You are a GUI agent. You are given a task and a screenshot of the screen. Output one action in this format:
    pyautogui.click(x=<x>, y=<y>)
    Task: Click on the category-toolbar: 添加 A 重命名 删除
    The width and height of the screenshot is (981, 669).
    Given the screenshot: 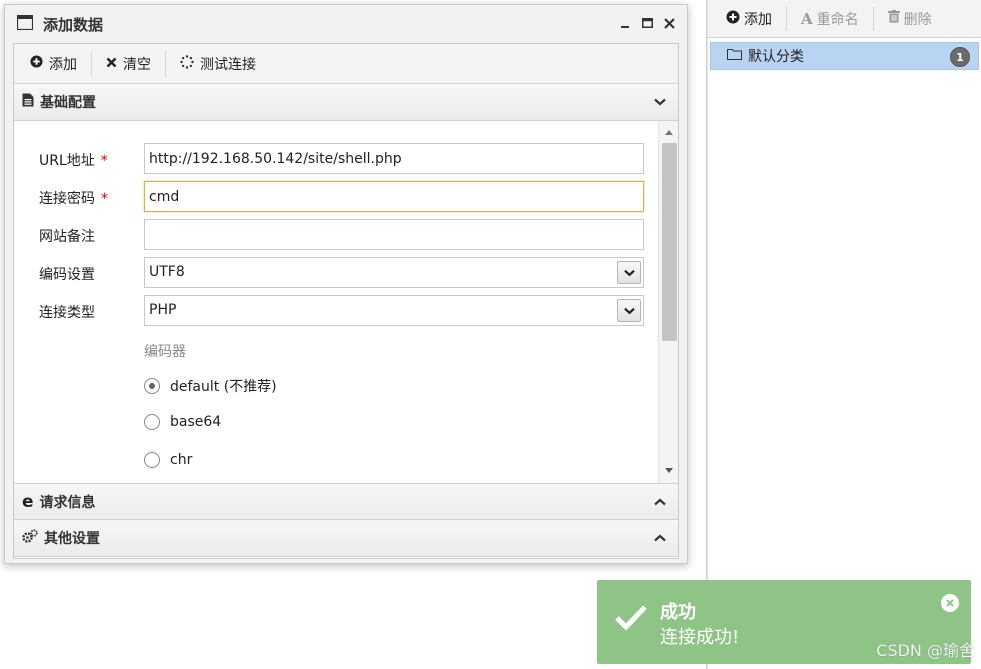 What is the action you would take?
    pyautogui.click(x=844, y=19)
    